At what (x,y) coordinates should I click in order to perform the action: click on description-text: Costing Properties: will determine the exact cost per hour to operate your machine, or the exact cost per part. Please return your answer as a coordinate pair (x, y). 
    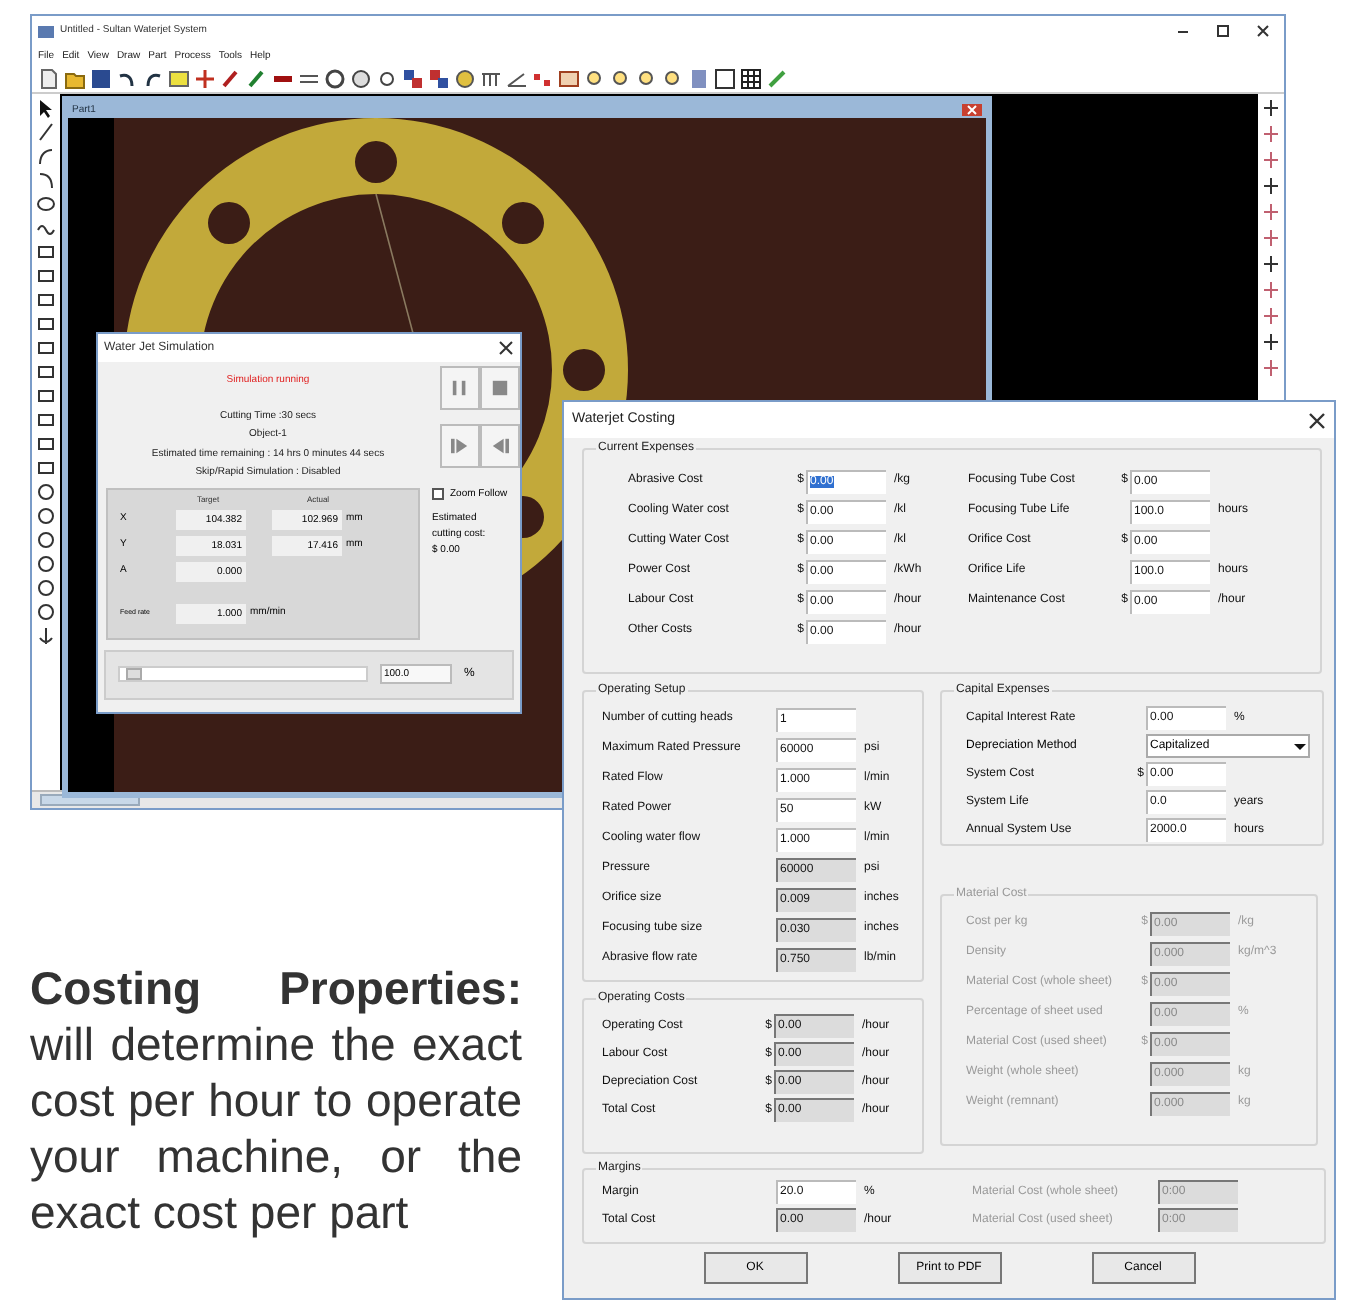
    Looking at the image, I should click on (276, 1100).